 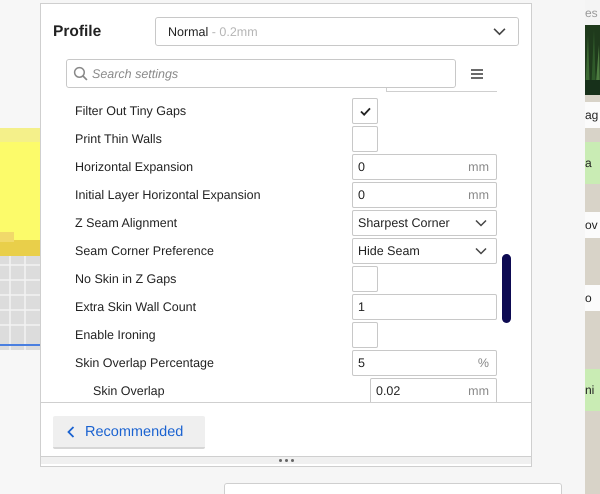 What do you see at coordinates (145, 251) in the screenshot?
I see `setting-label: Seam Corner Preference` at bounding box center [145, 251].